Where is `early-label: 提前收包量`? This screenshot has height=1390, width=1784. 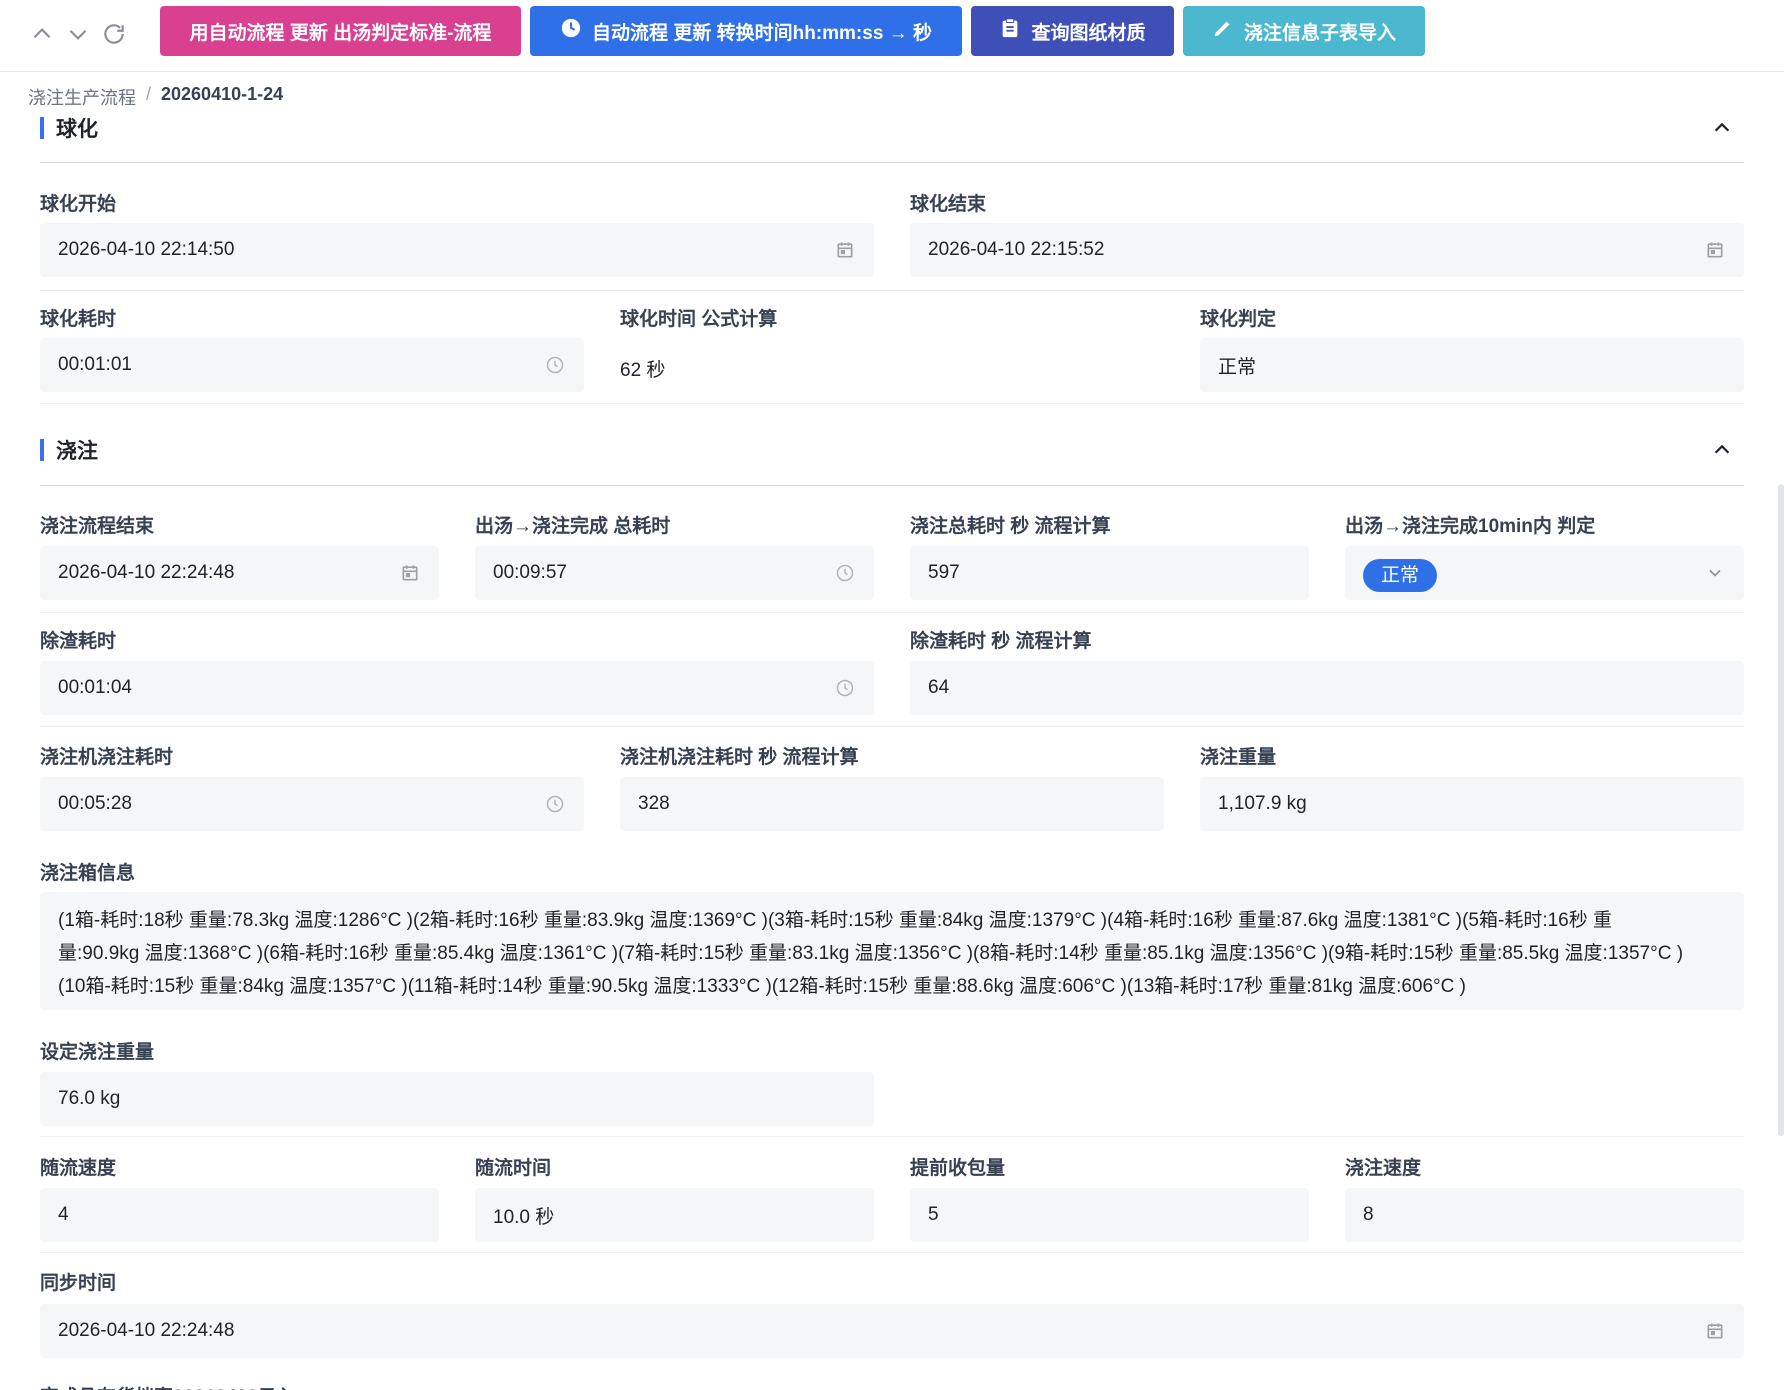
early-label: 提前收包量 is located at coordinates (958, 1168).